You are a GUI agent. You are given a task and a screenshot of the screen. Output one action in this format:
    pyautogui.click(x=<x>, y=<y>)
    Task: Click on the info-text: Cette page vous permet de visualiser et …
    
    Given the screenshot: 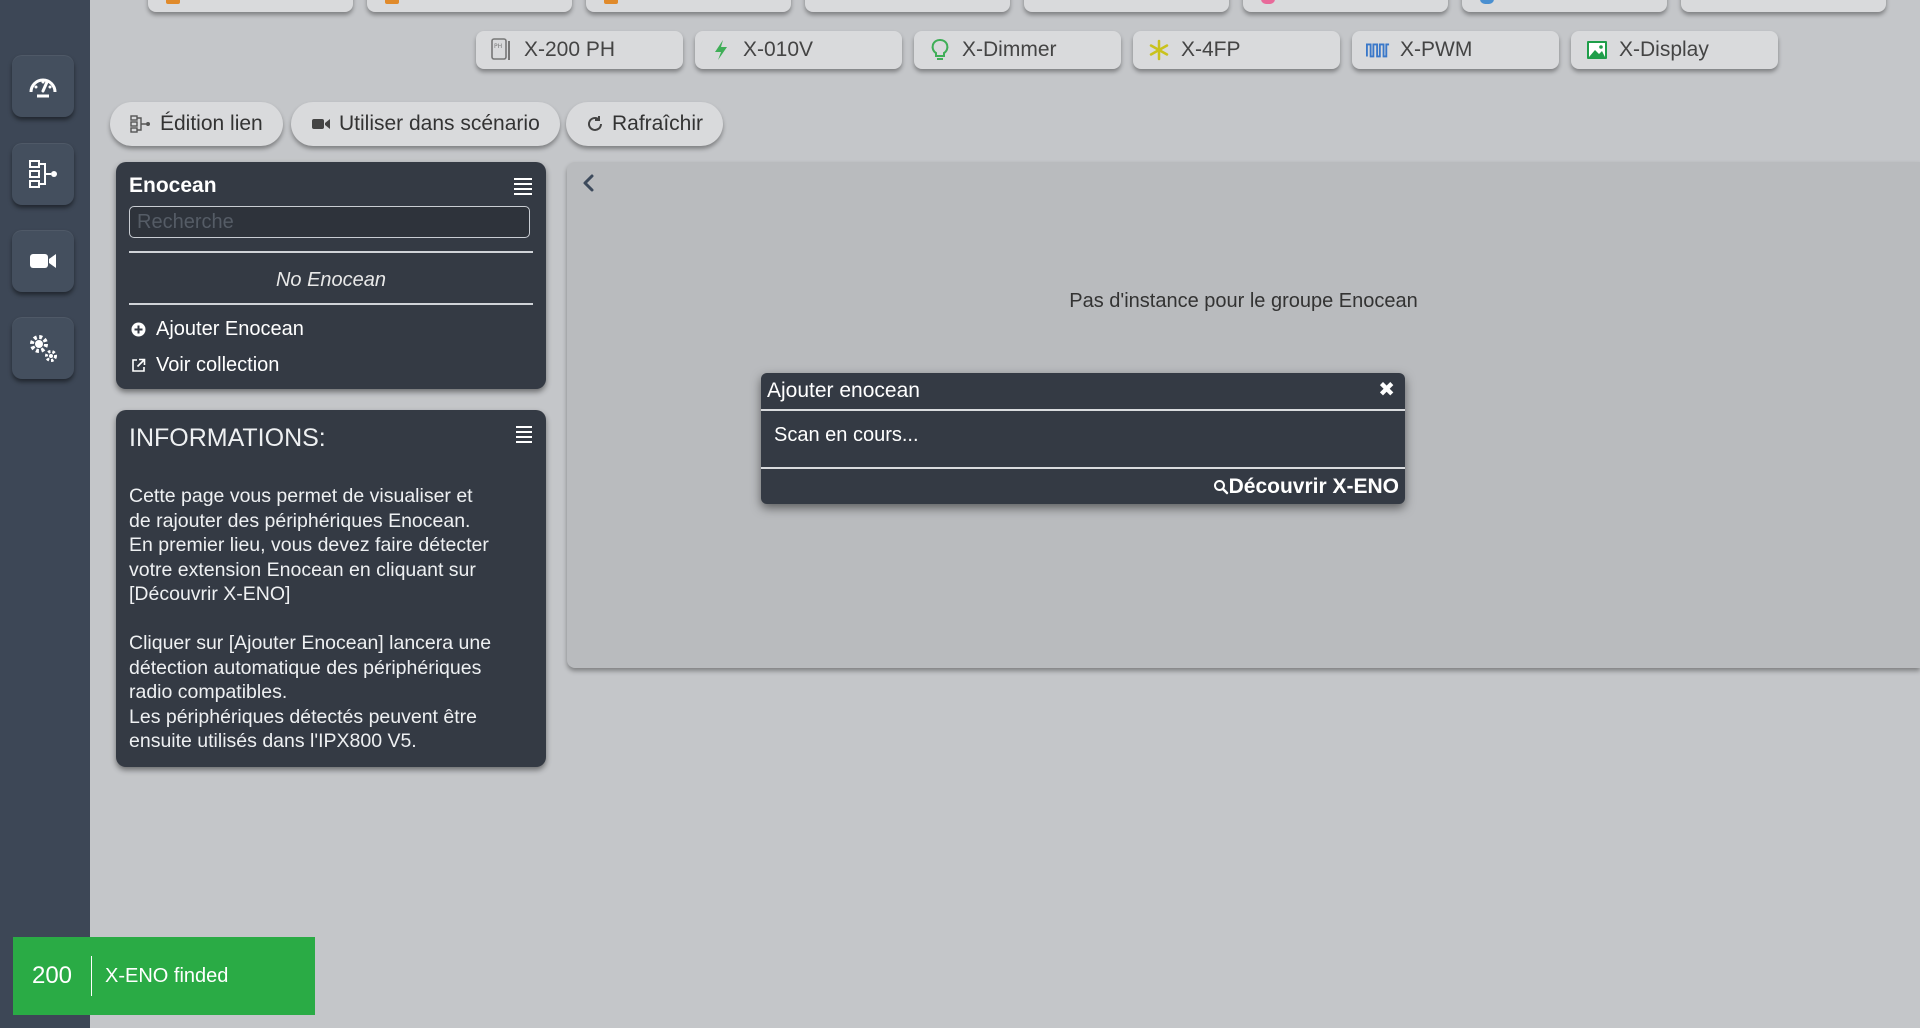 What is the action you would take?
    pyautogui.click(x=326, y=631)
    